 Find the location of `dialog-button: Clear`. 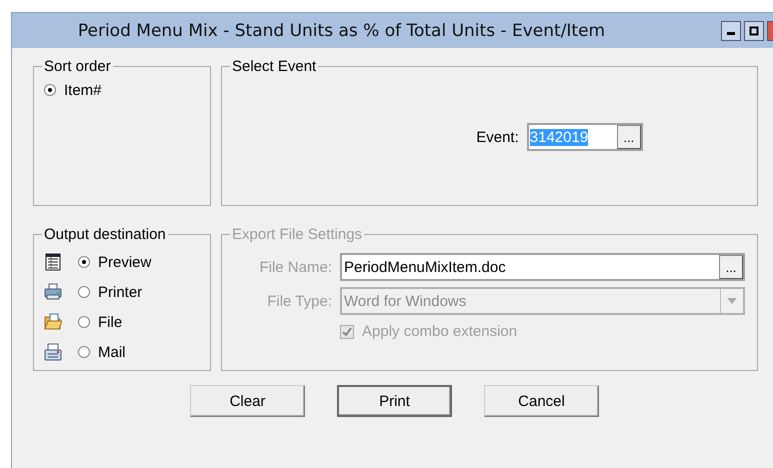

dialog-button: Clear is located at coordinates (247, 401).